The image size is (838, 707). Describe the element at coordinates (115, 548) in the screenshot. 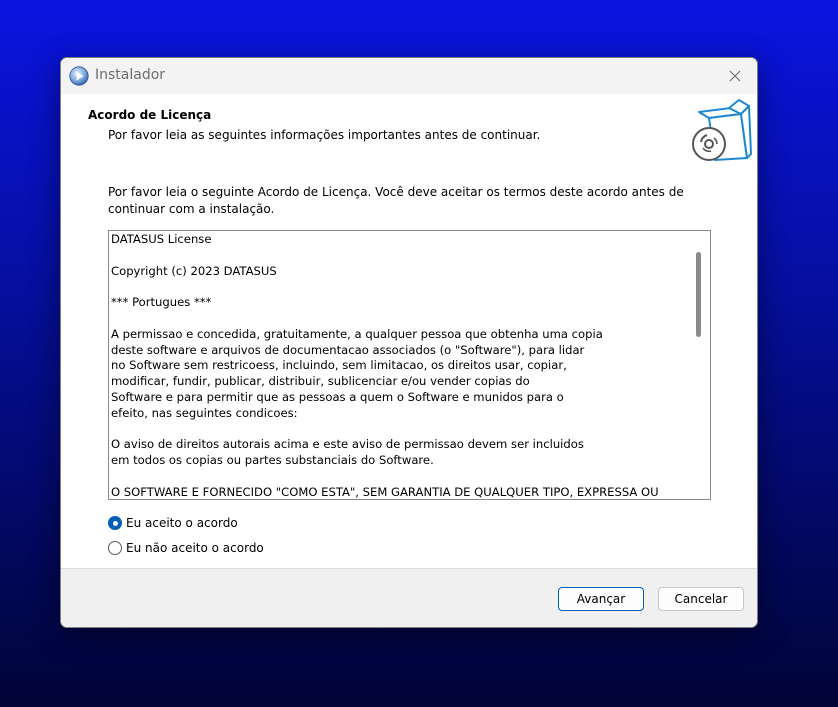

I see `decline-radio` at that location.